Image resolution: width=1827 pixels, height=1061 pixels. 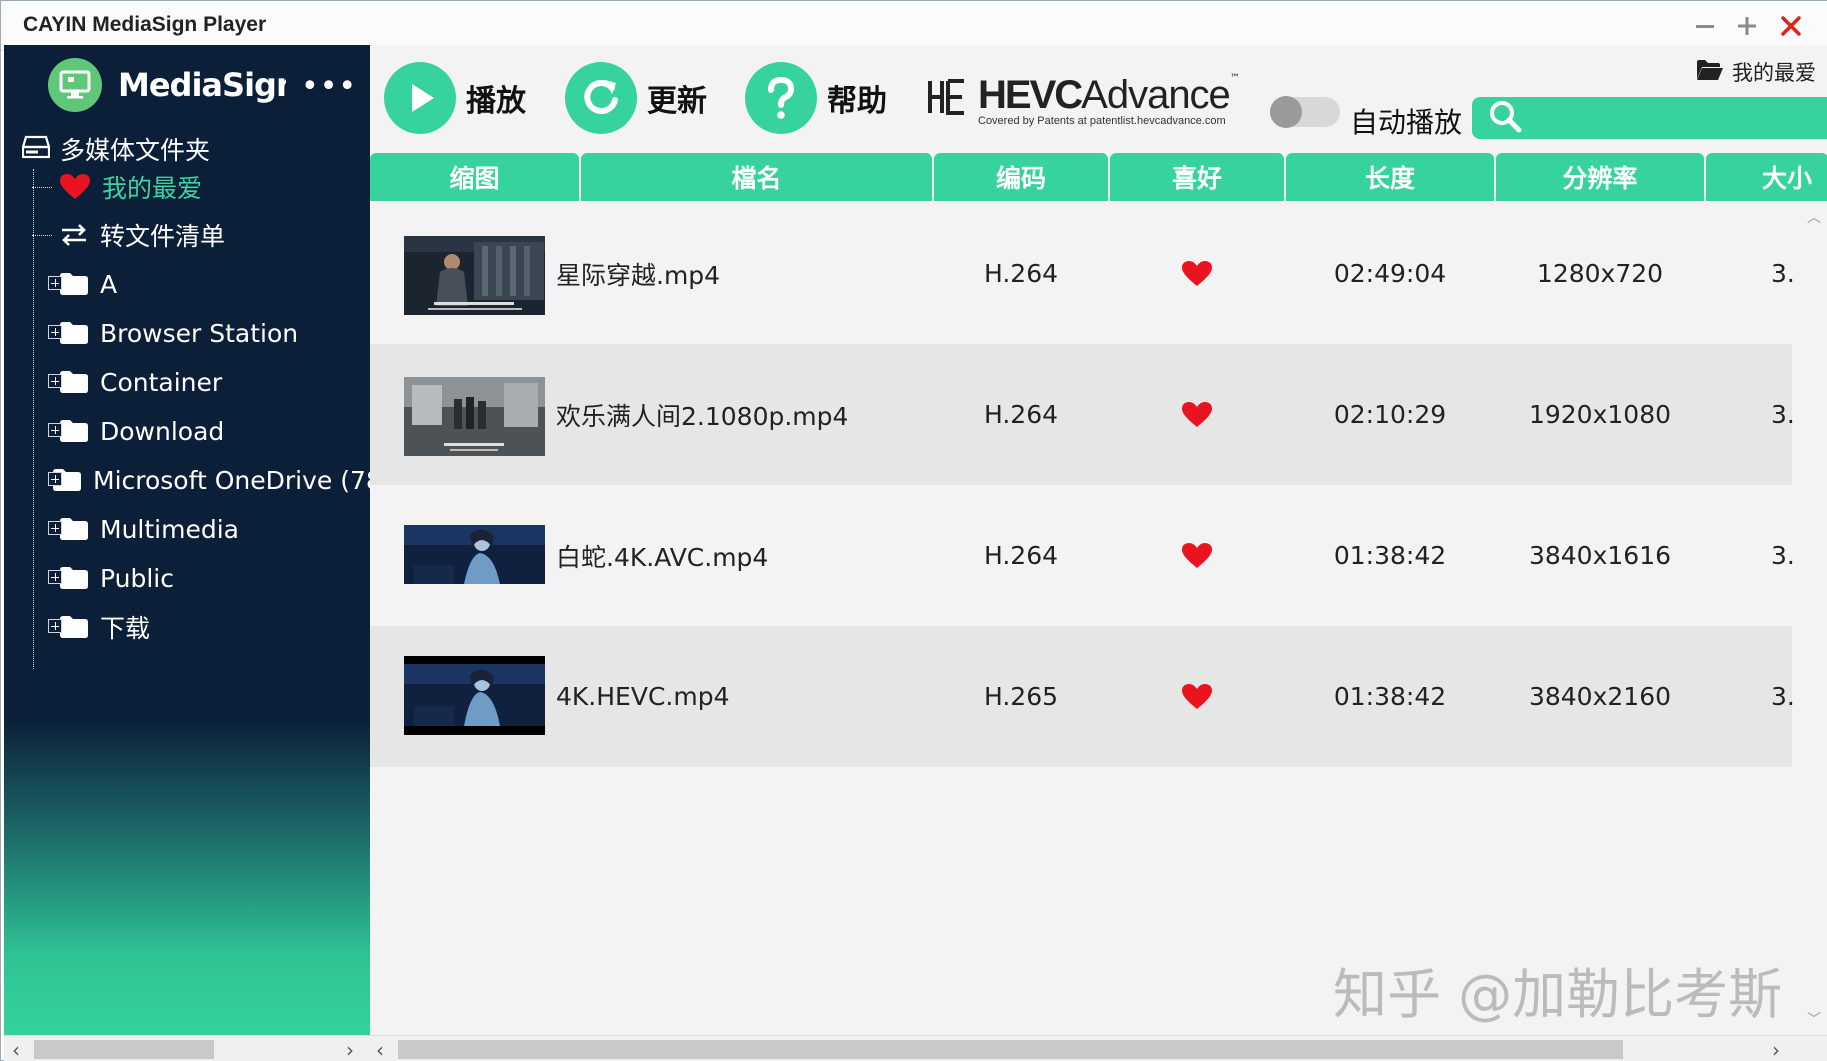 What do you see at coordinates (1791, 26) in the screenshot?
I see `close-button` at bounding box center [1791, 26].